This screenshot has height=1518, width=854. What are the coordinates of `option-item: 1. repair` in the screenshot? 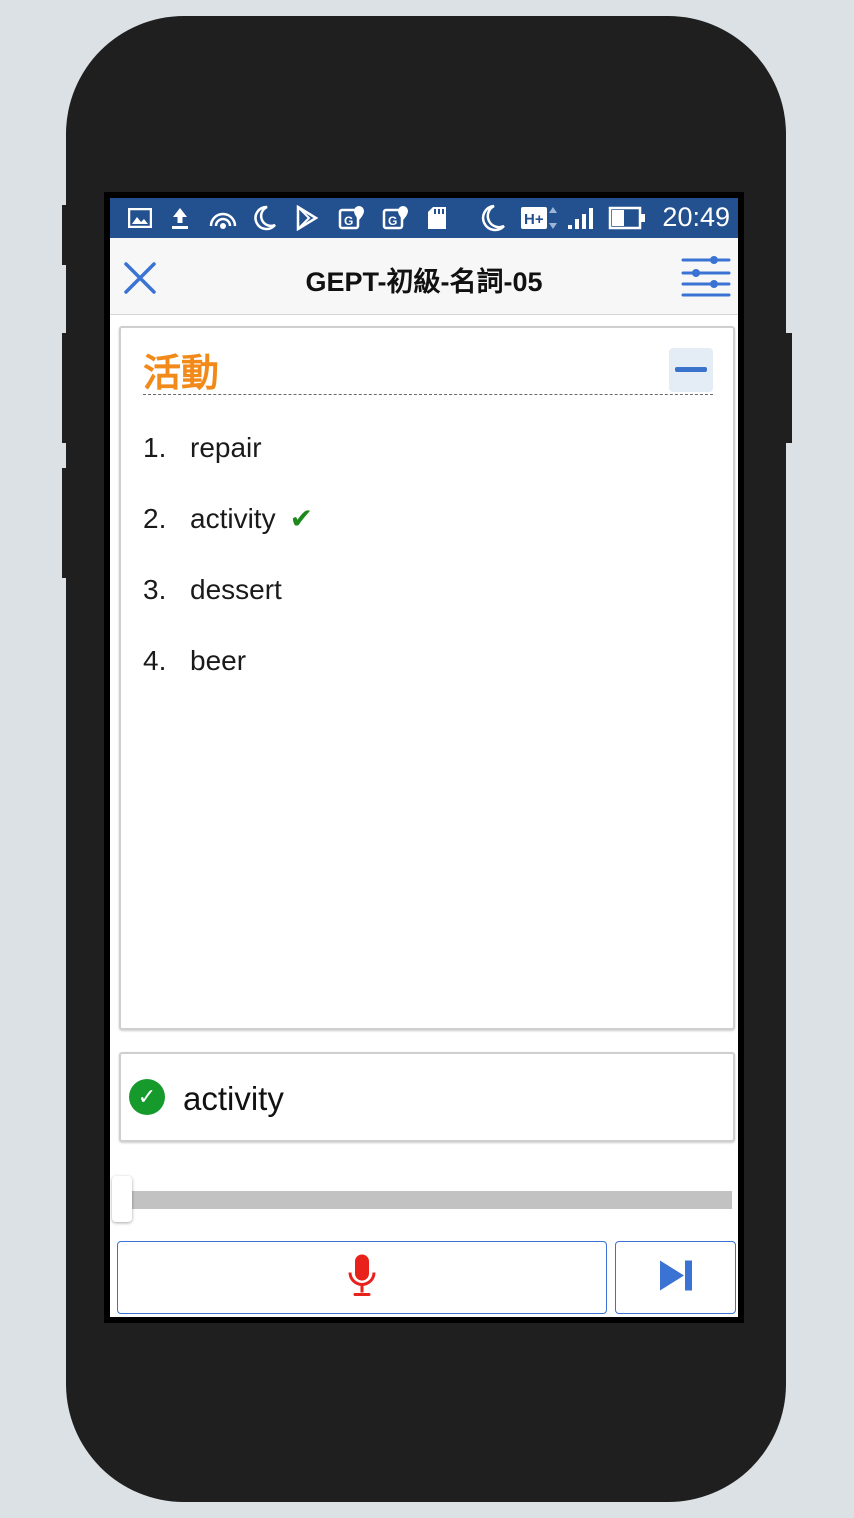 It's located at (228, 447).